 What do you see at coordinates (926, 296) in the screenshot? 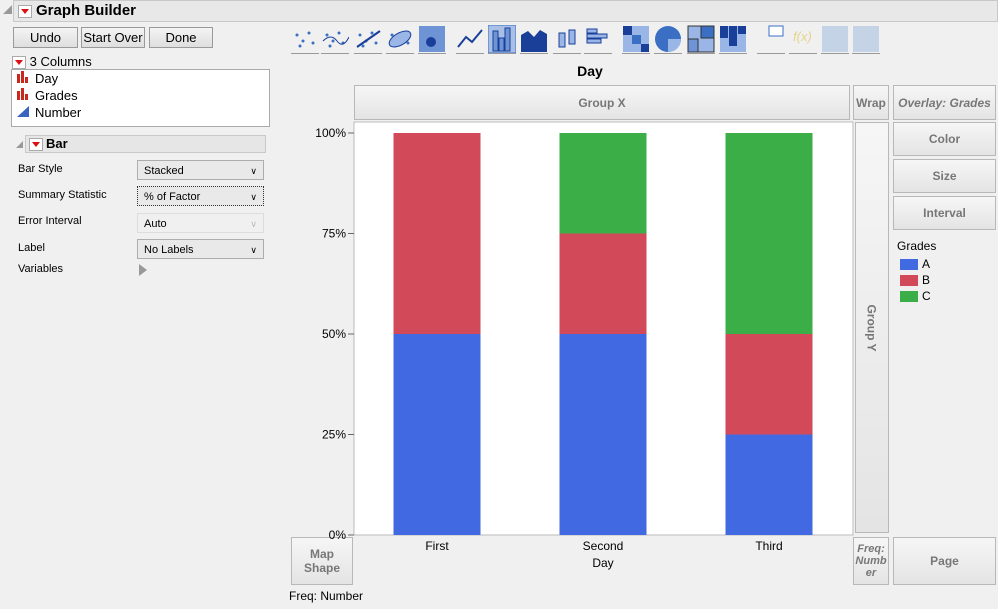
I see `legend-label: C` at bounding box center [926, 296].